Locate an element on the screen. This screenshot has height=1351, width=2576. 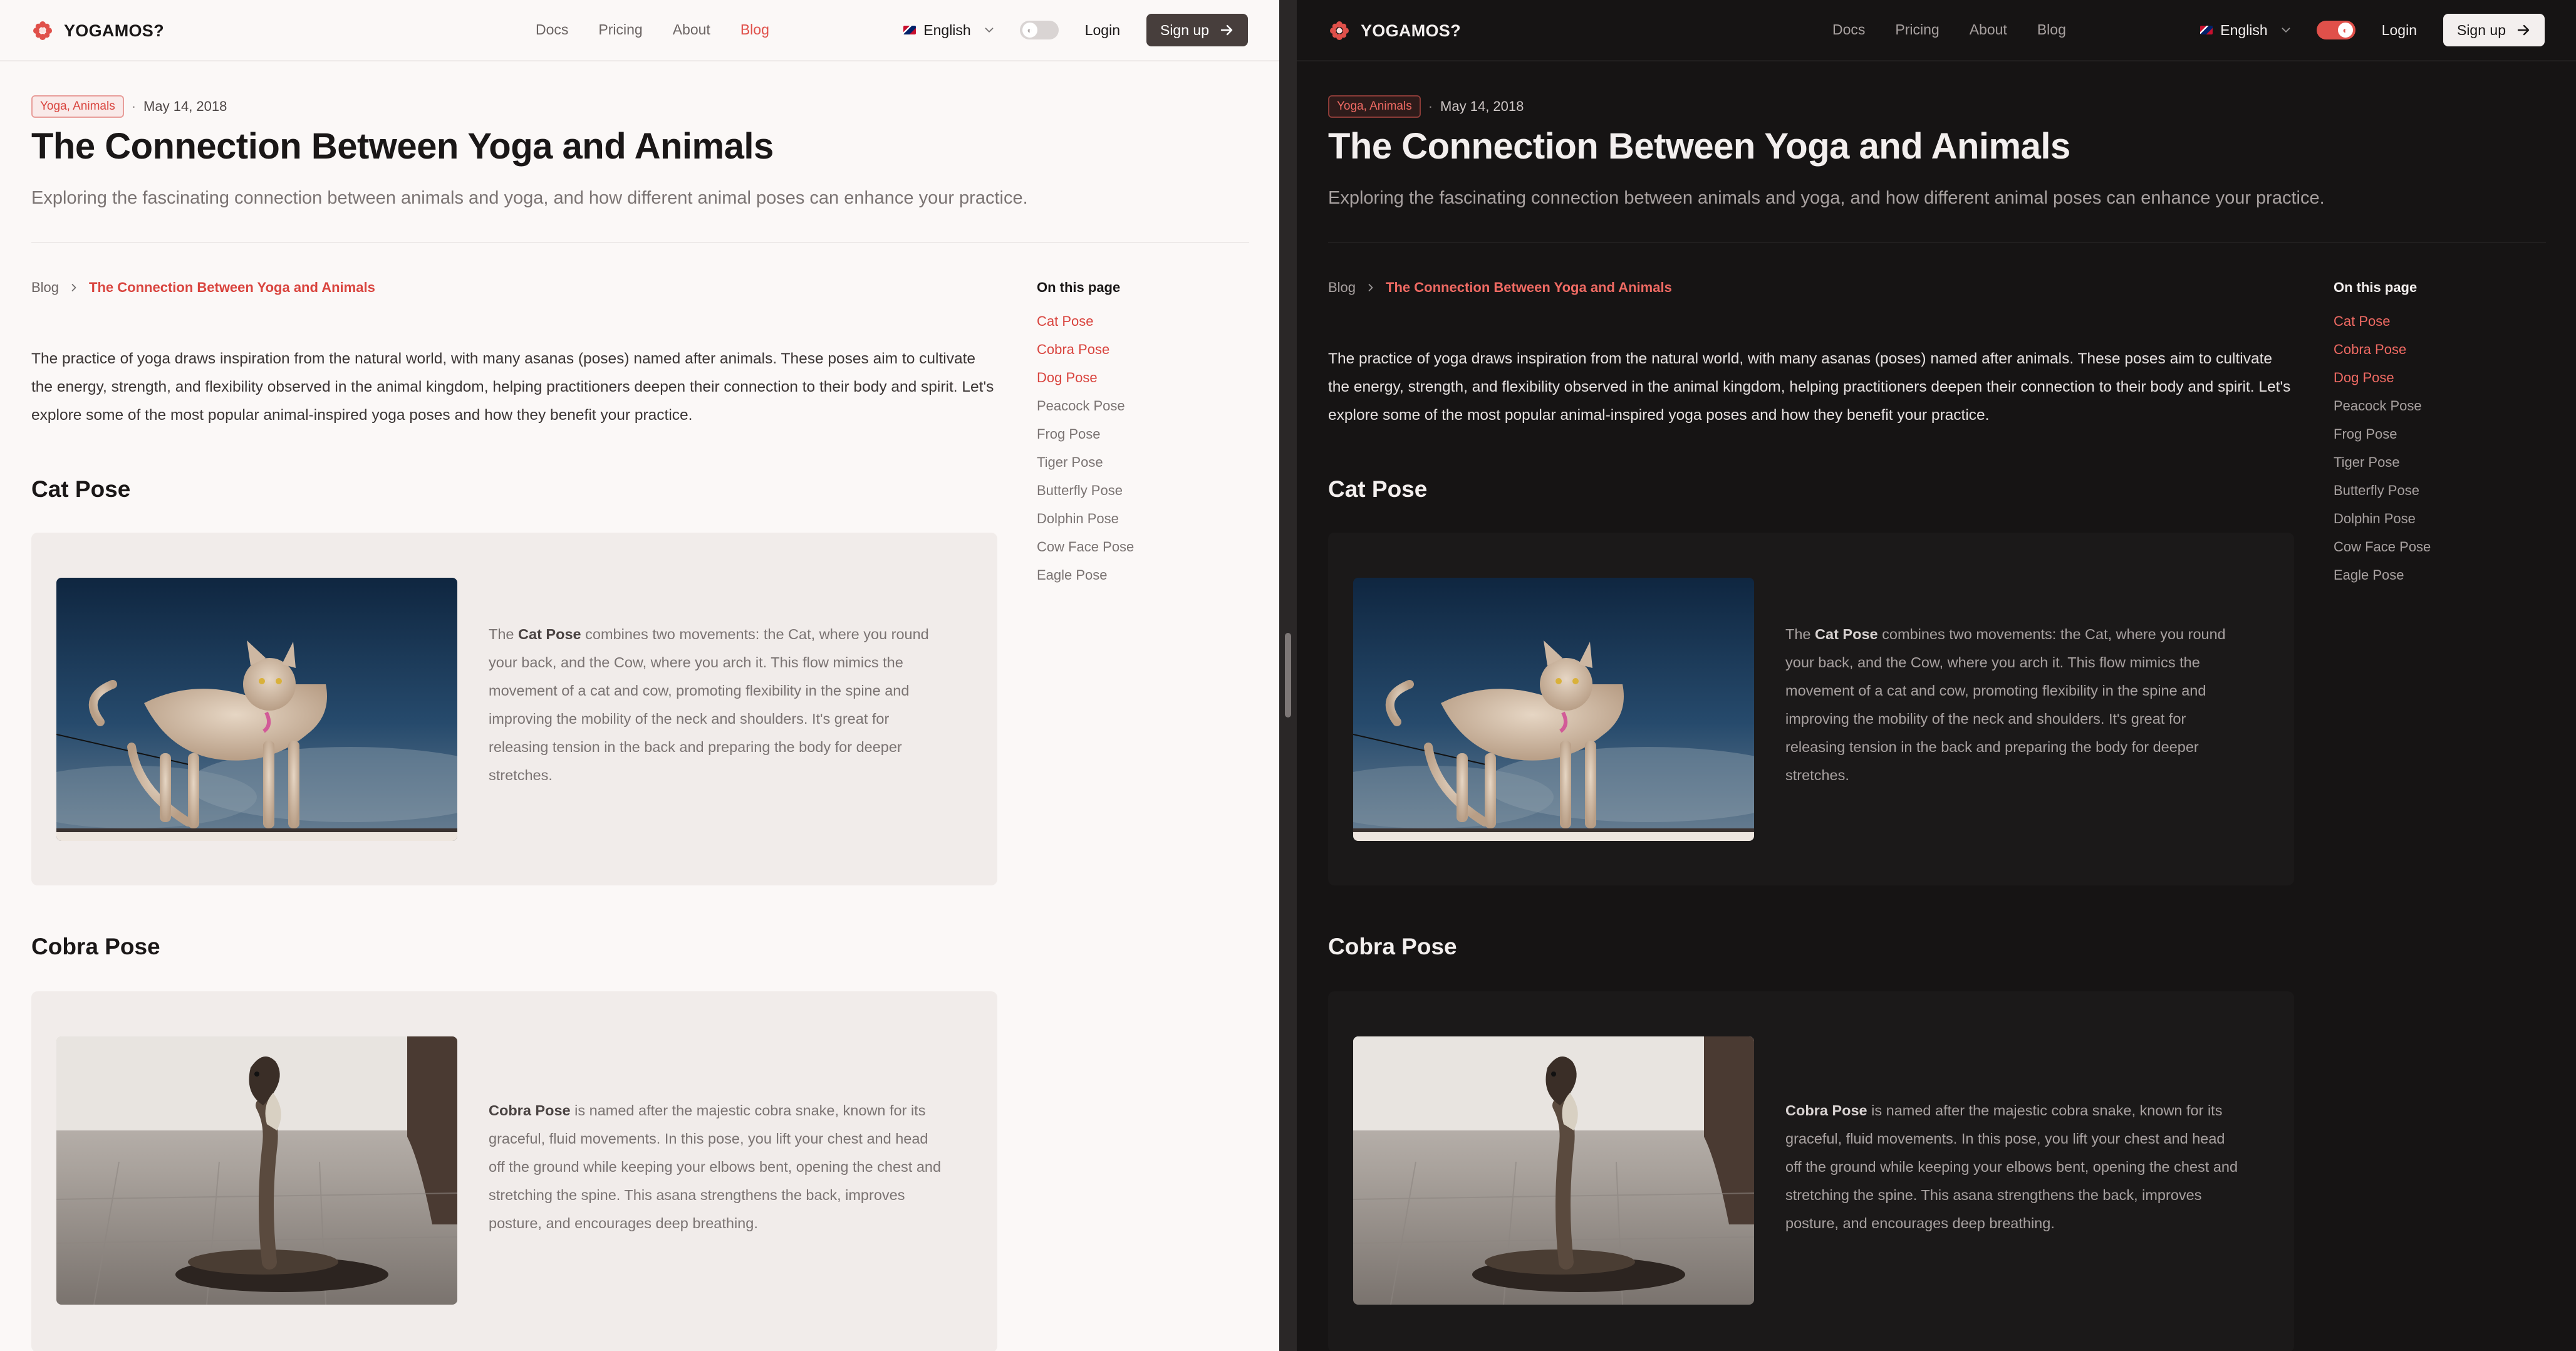
breadcrumb-chevron-icon is located at coordinates (1370, 287).